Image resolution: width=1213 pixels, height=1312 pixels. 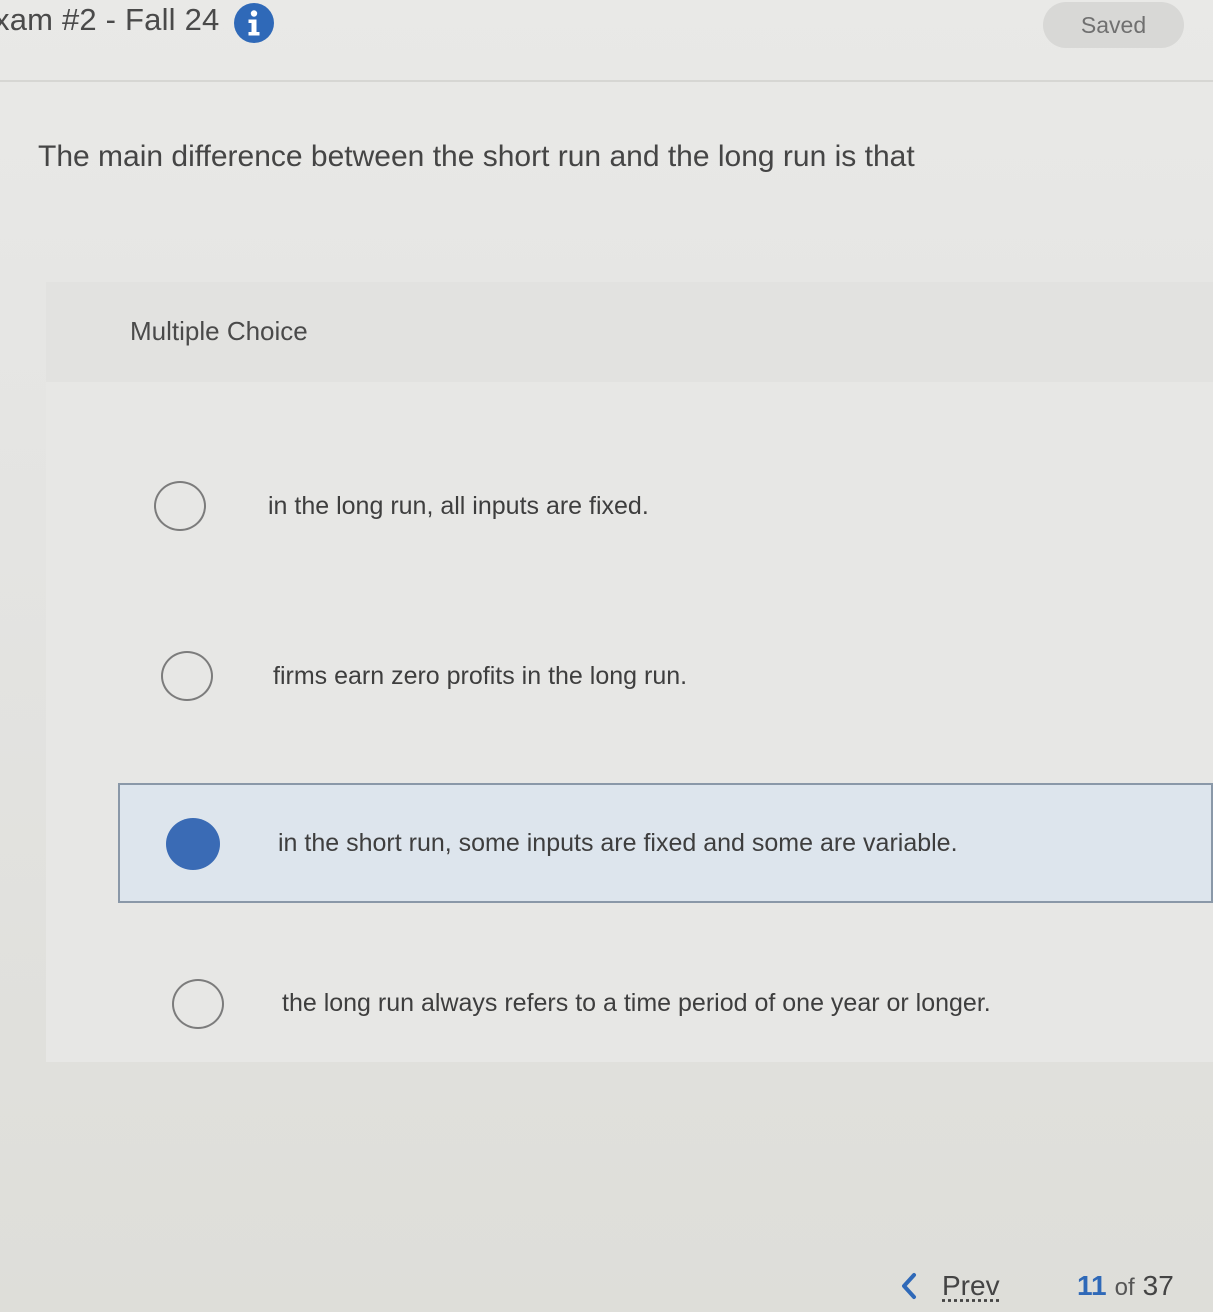 I want to click on prev-button: Prev, so click(x=949, y=1286).